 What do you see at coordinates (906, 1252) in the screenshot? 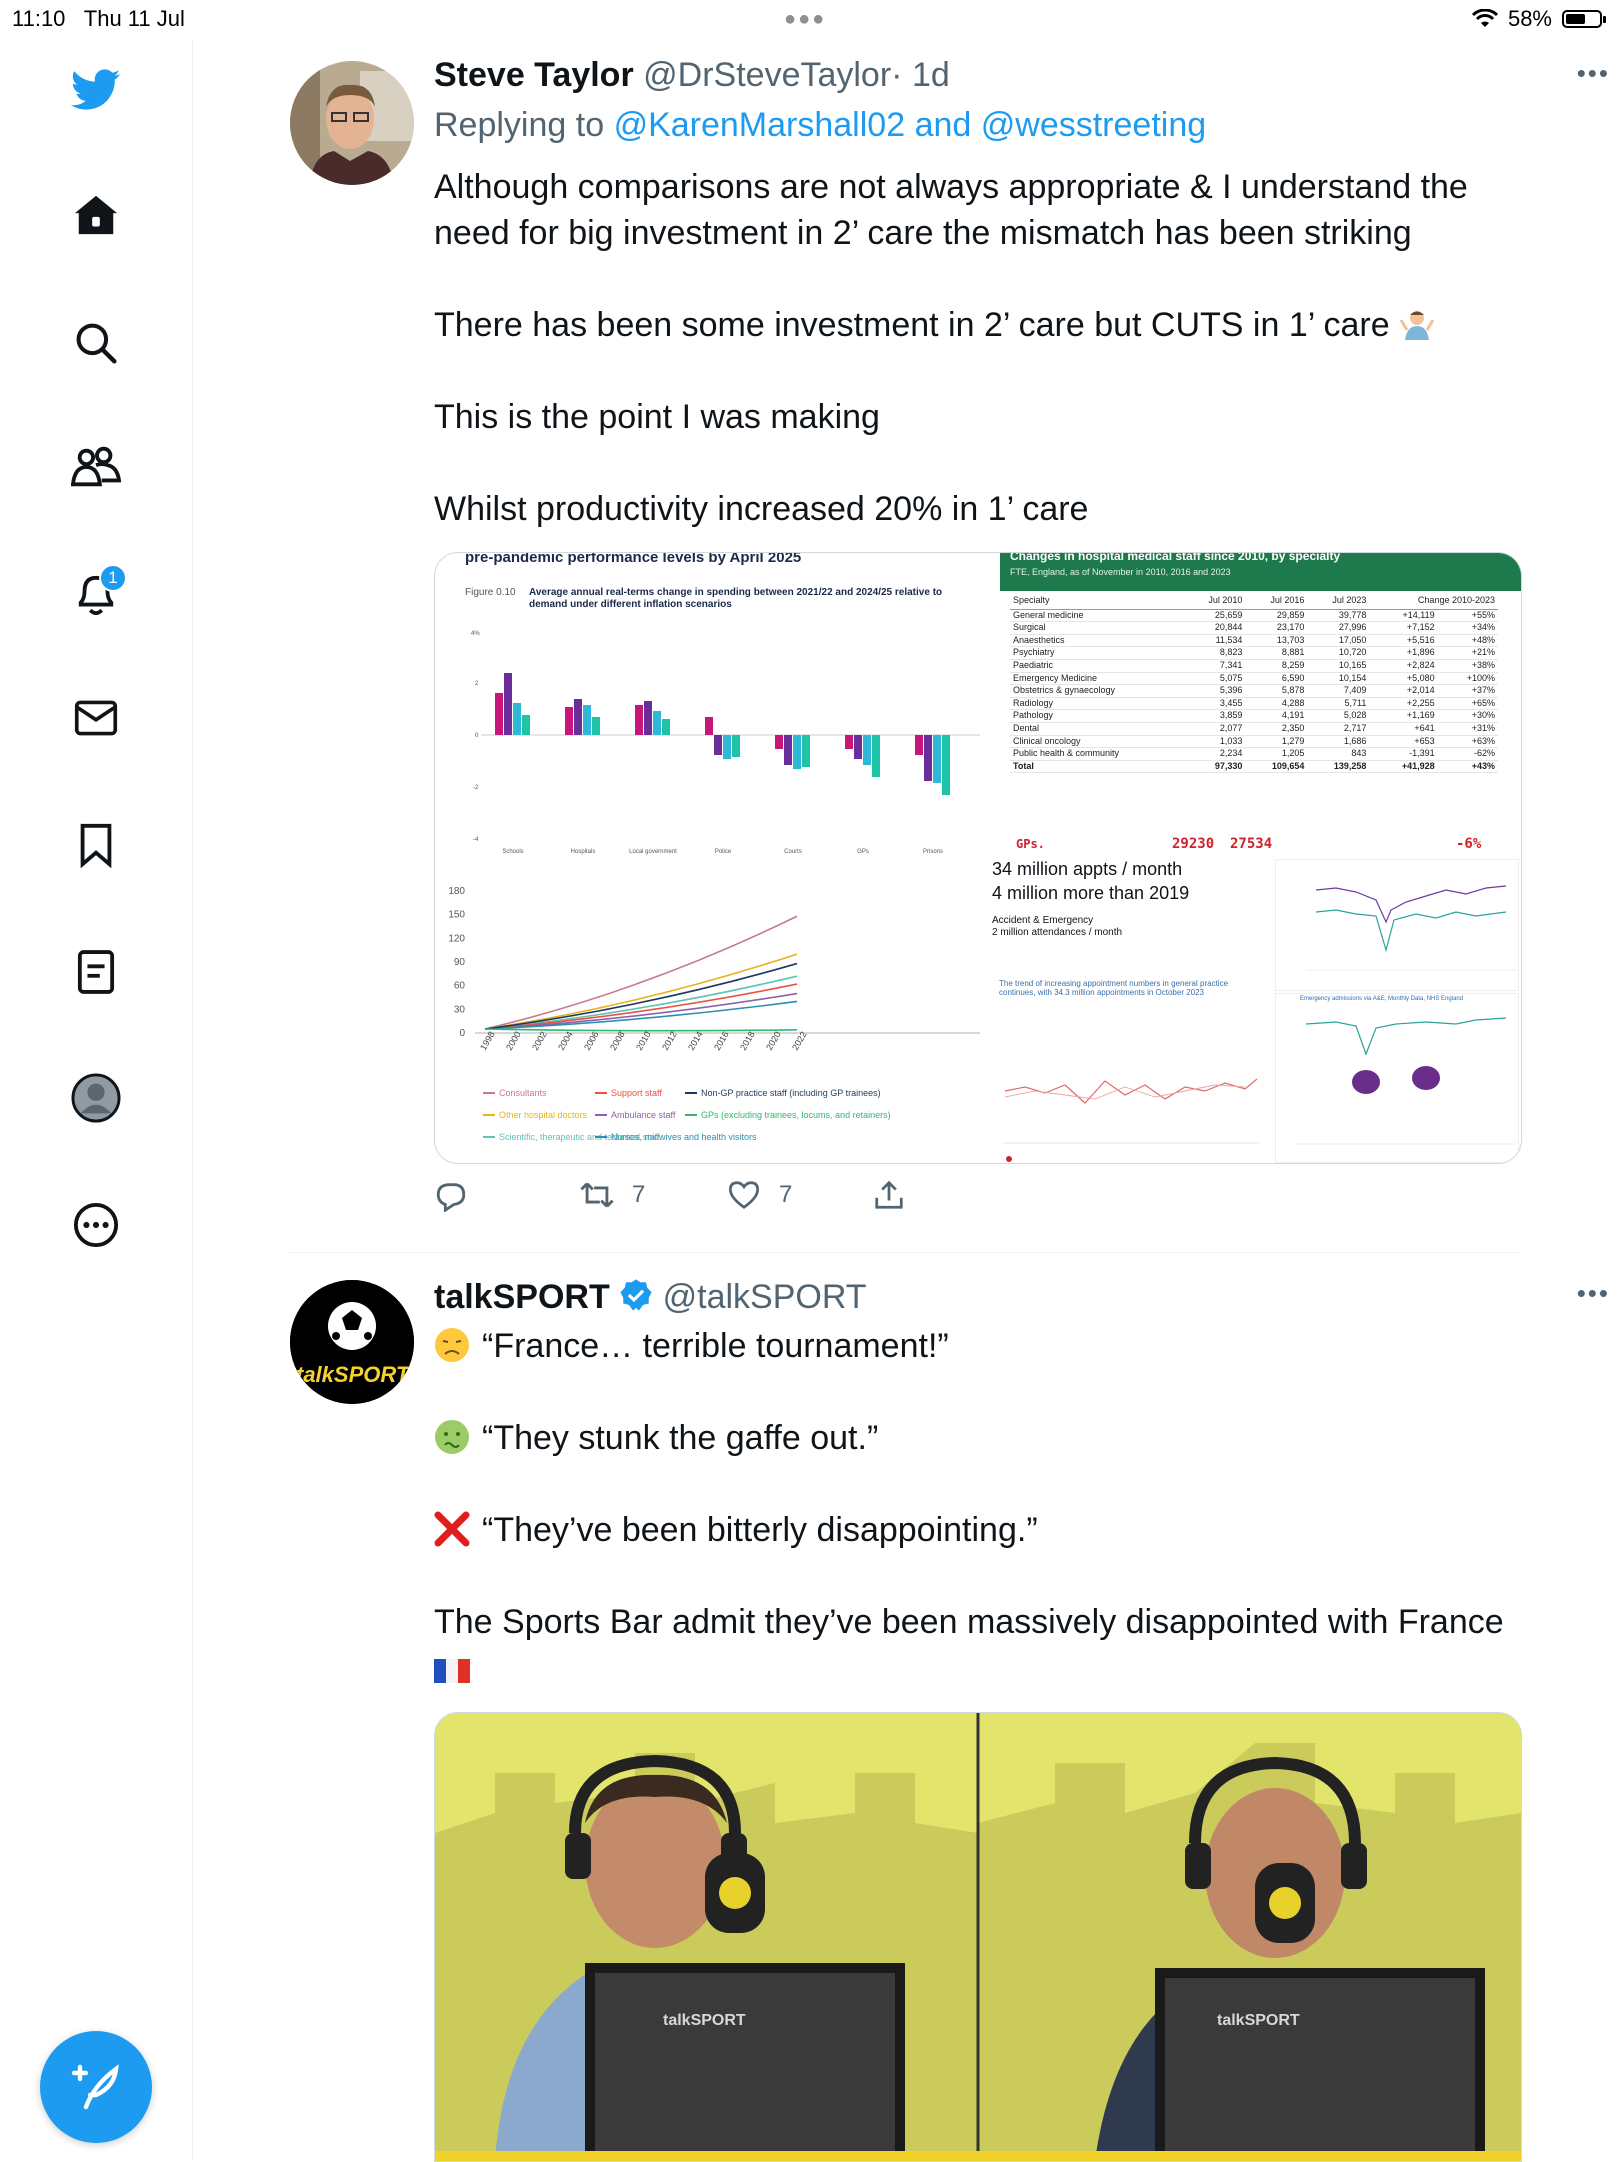
I see `tweet-divider` at bounding box center [906, 1252].